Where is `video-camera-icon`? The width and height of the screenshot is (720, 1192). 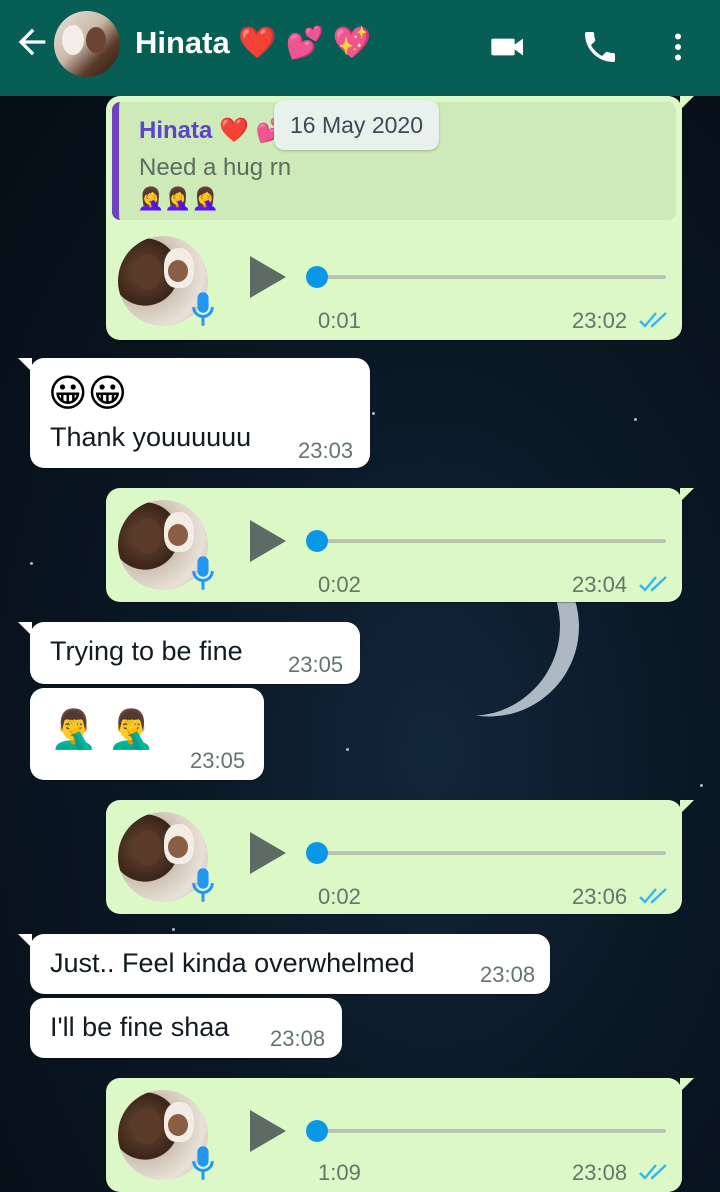 video-camera-icon is located at coordinates (508, 47).